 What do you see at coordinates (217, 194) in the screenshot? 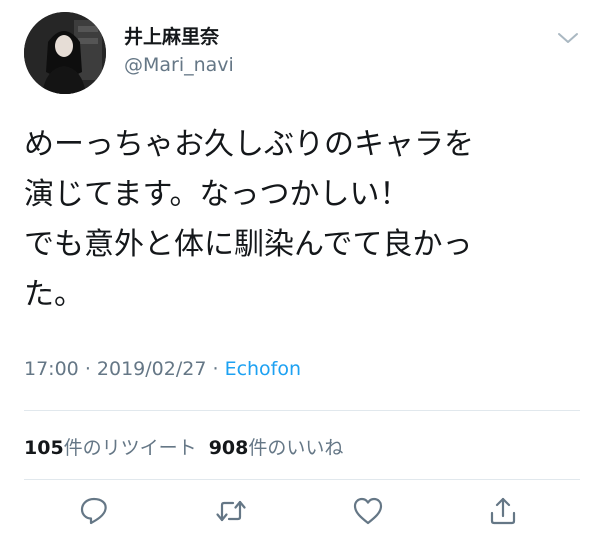
I see `tweet-text-line: 演じてます。なっつかしい！` at bounding box center [217, 194].